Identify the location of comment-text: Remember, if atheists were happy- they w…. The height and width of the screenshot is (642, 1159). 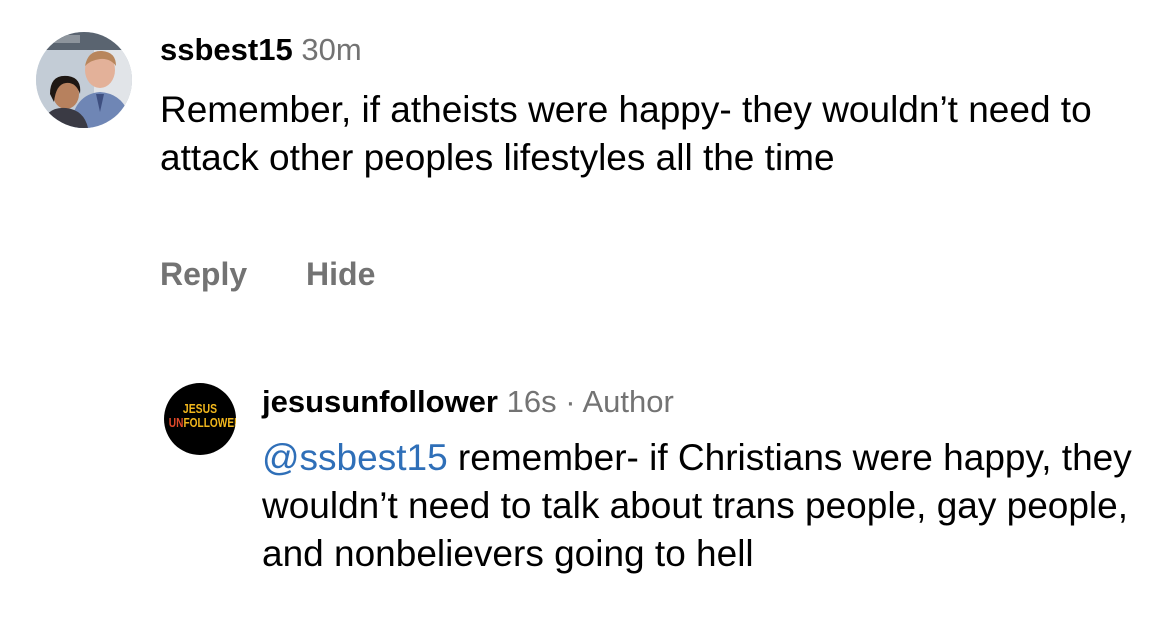
(626, 133).